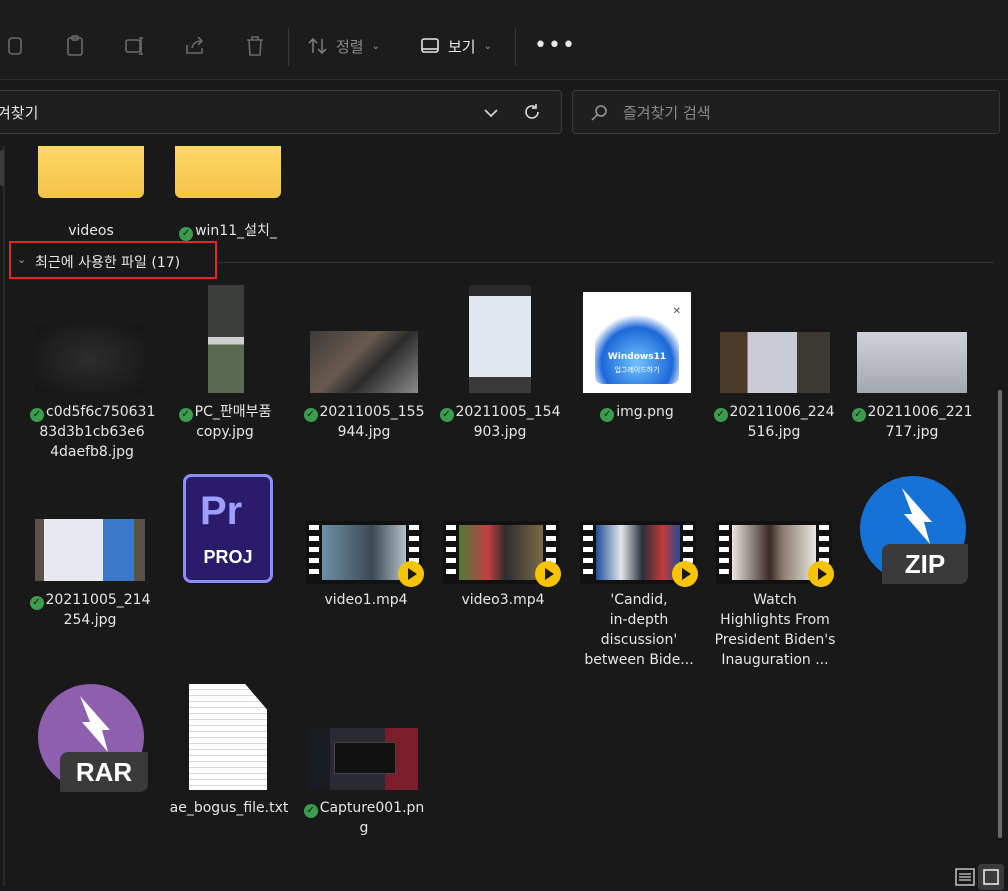 The image size is (1008, 891). What do you see at coordinates (503, 600) in the screenshot?
I see `file-name: video3.mp4` at bounding box center [503, 600].